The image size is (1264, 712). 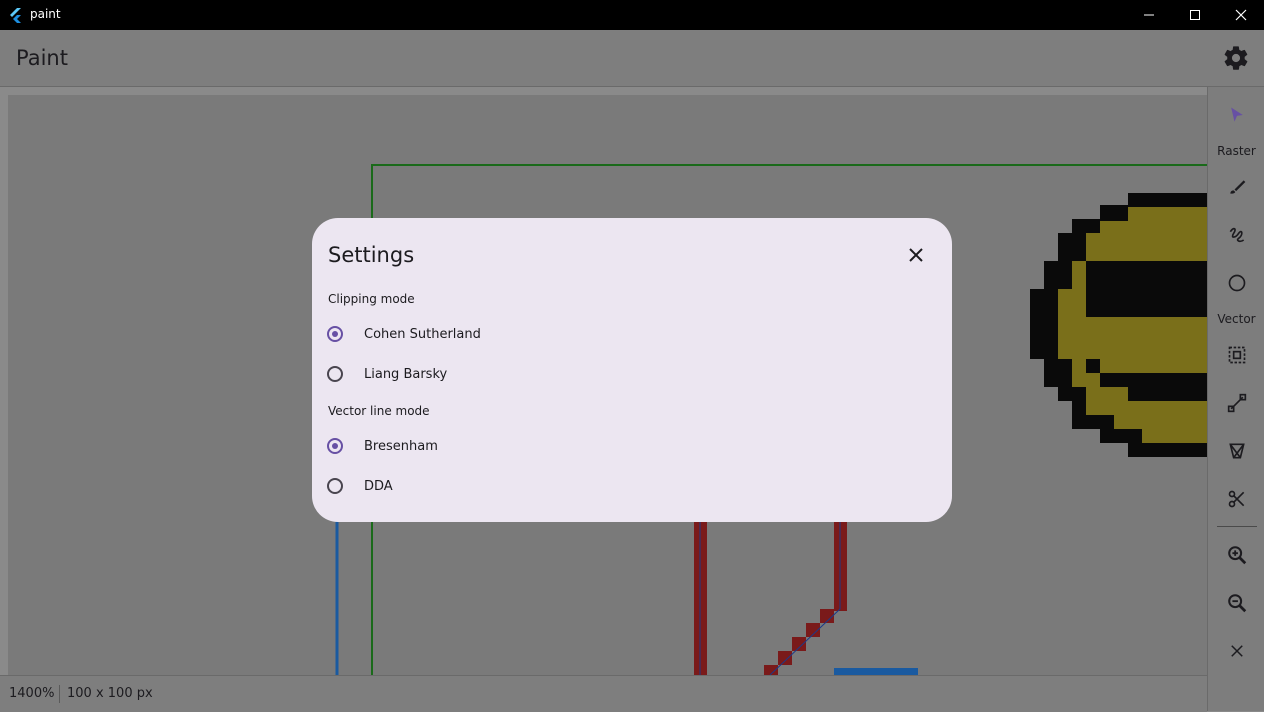 I want to click on radio-label: Liang Barsky, so click(x=406, y=374).